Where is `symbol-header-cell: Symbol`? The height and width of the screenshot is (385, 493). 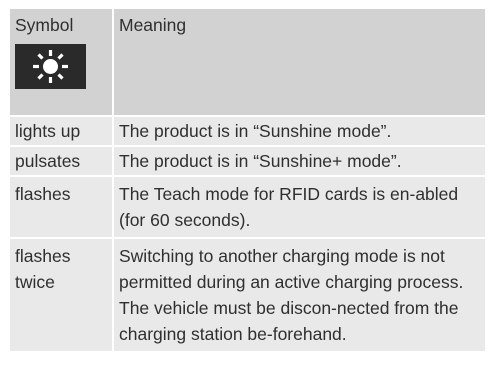 symbol-header-cell: Symbol is located at coordinates (61, 62).